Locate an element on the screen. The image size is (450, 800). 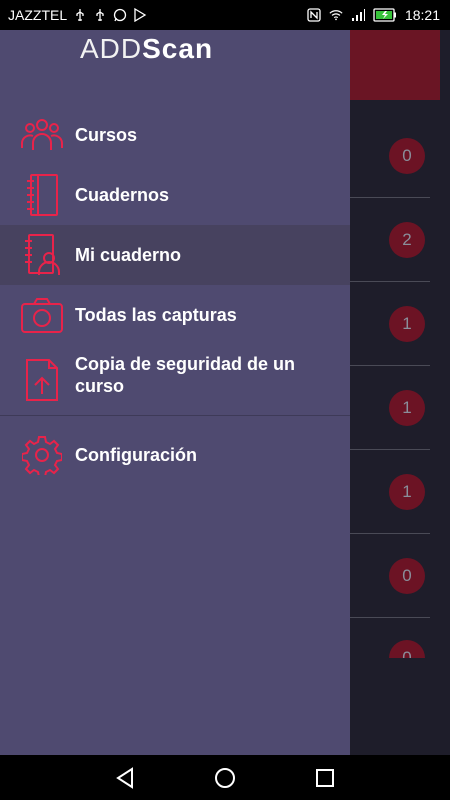
drawer-divider is located at coordinates (175, 415).